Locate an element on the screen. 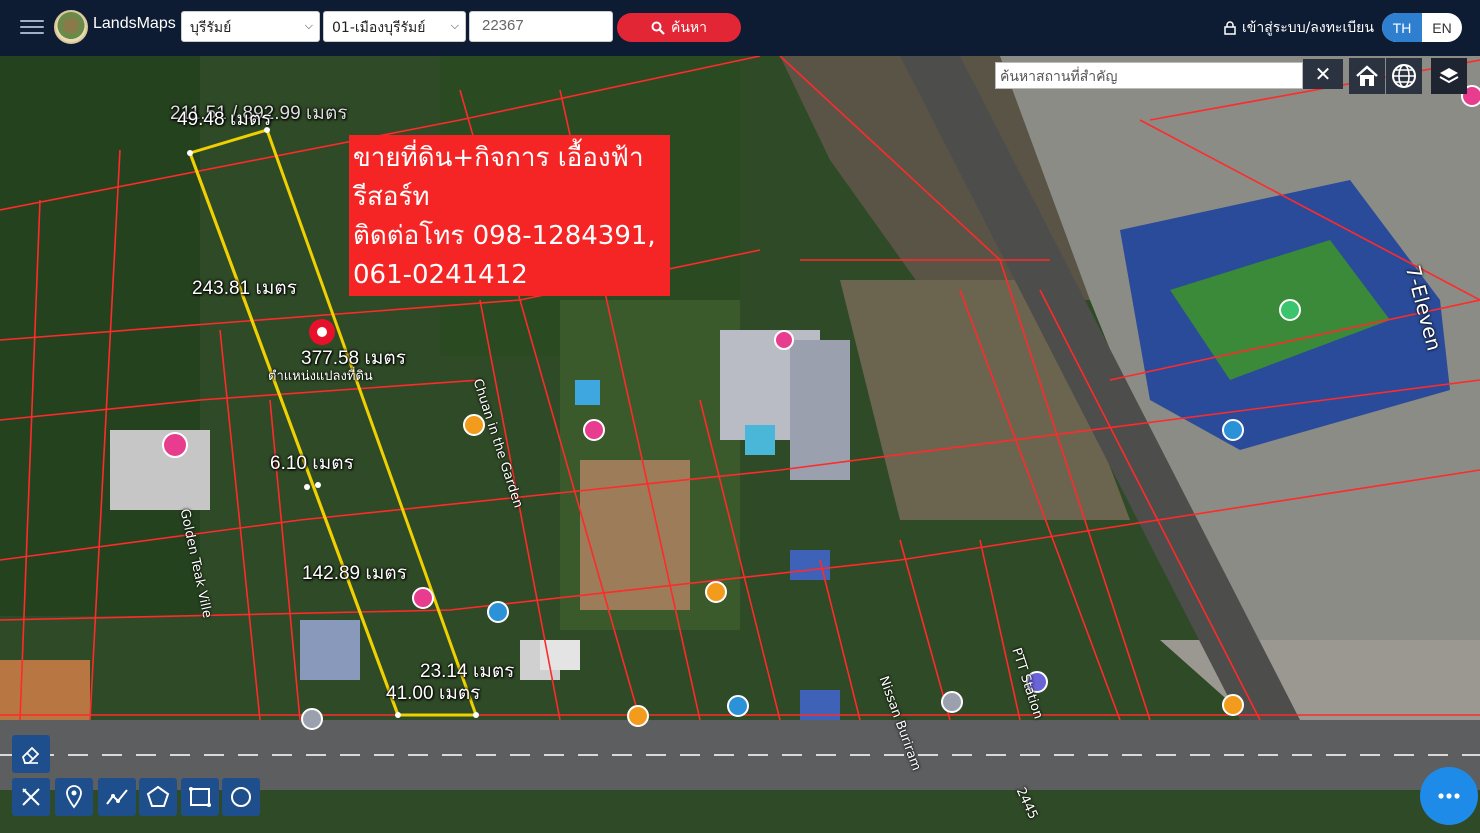 This screenshot has height=833, width=1480. promo-line-3: ติดต่อโทร 098-1284391, is located at coordinates (504, 236).